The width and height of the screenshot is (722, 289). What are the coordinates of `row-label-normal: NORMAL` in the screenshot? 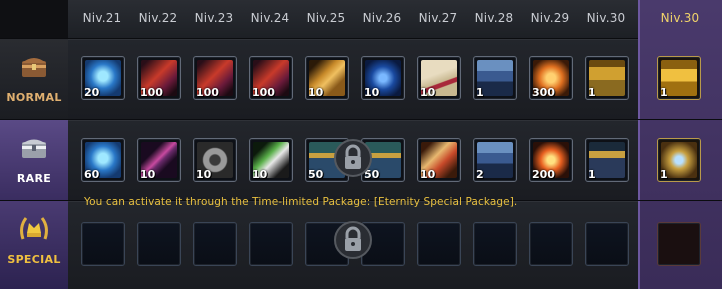 It's located at (34, 79).